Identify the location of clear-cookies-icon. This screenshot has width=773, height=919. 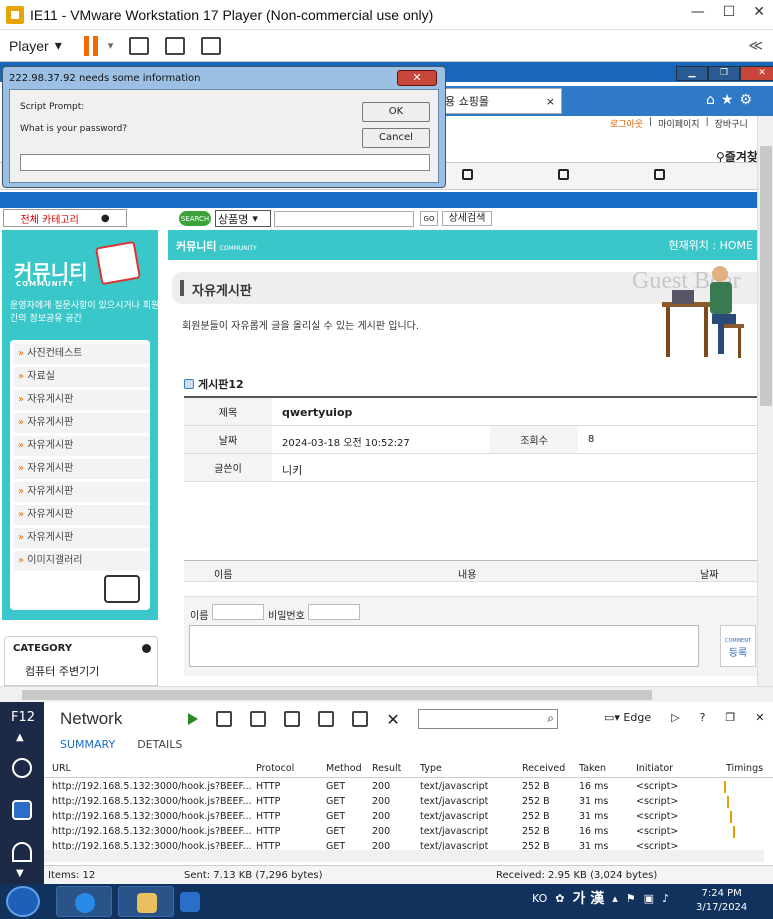
(326, 719).